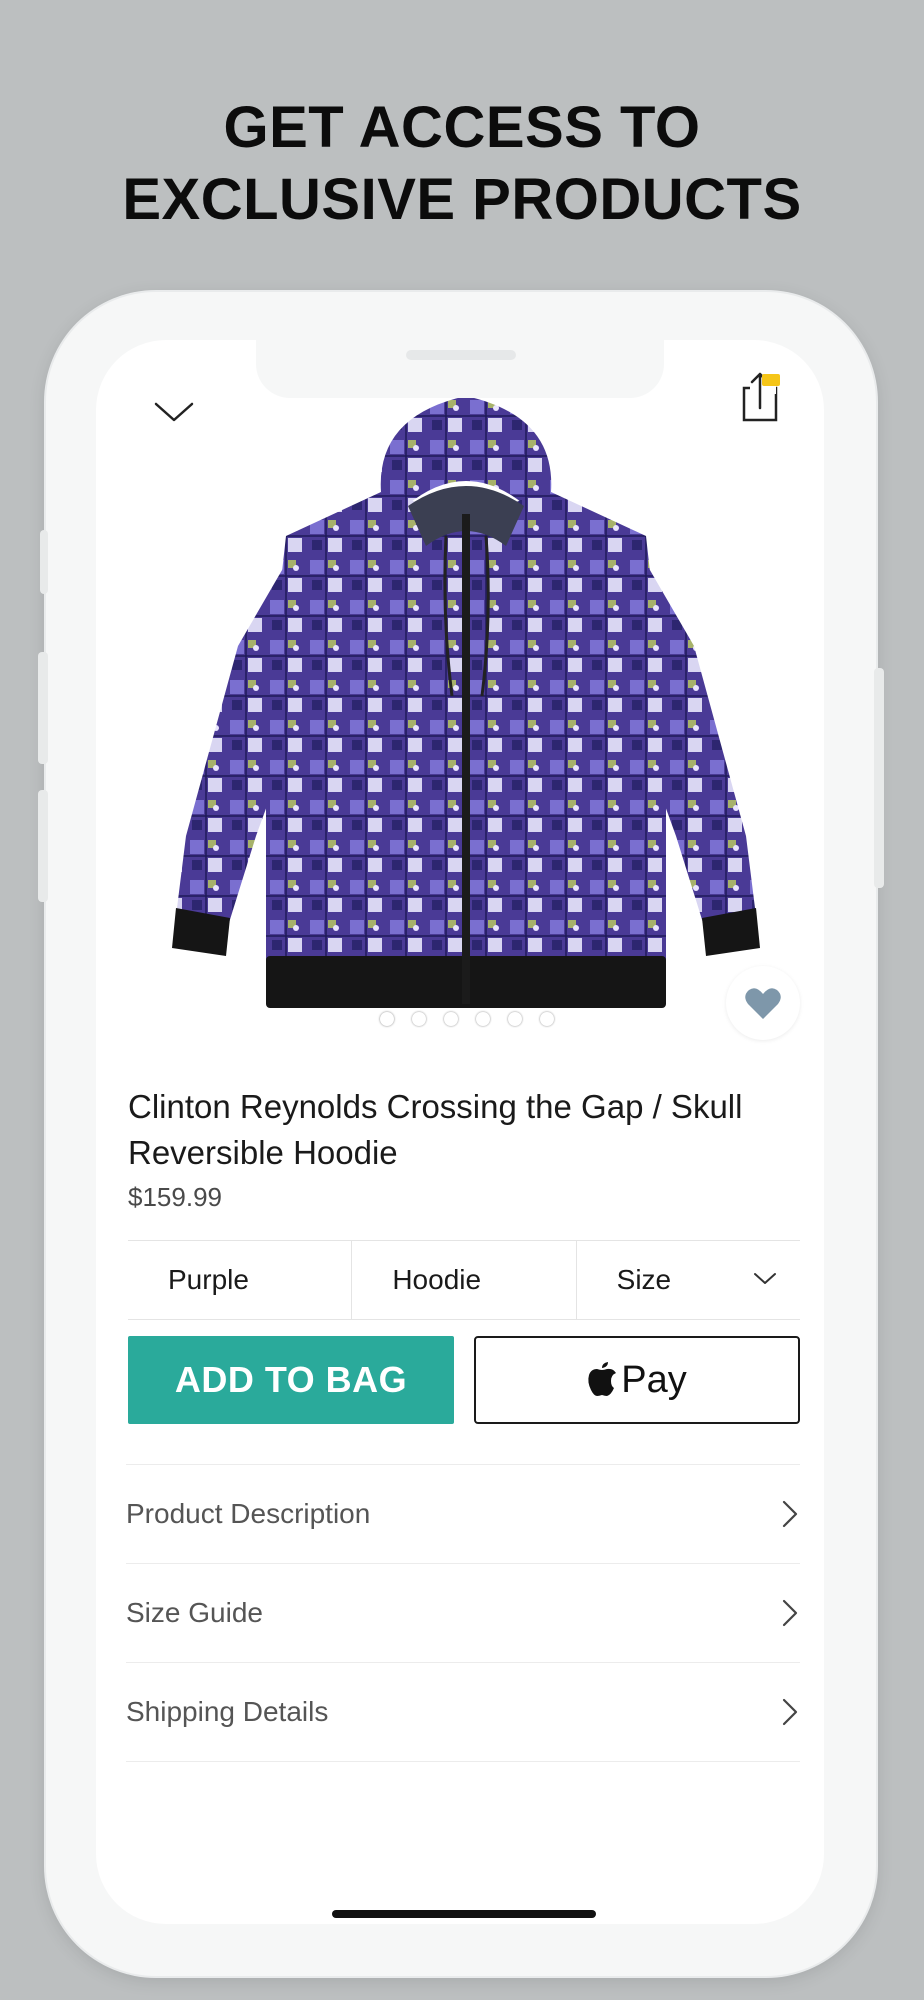 The height and width of the screenshot is (2000, 924). Describe the element at coordinates (248, 1513) in the screenshot. I see `product-description-label: Product Description` at that location.